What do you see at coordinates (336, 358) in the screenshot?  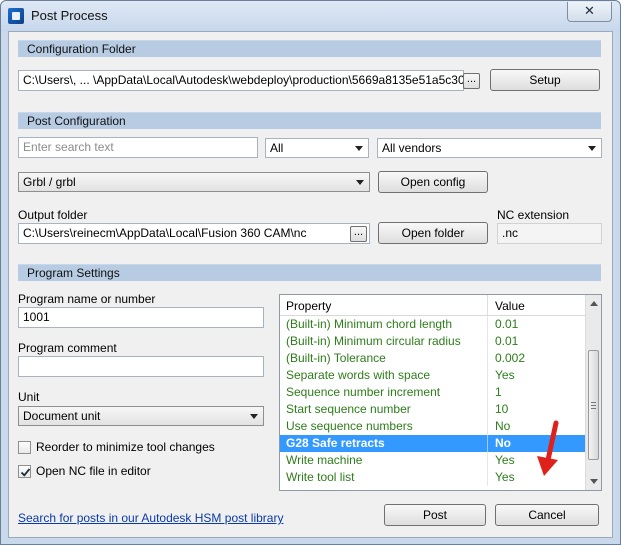 I see `property-name: (Built-in) Tolerance` at bounding box center [336, 358].